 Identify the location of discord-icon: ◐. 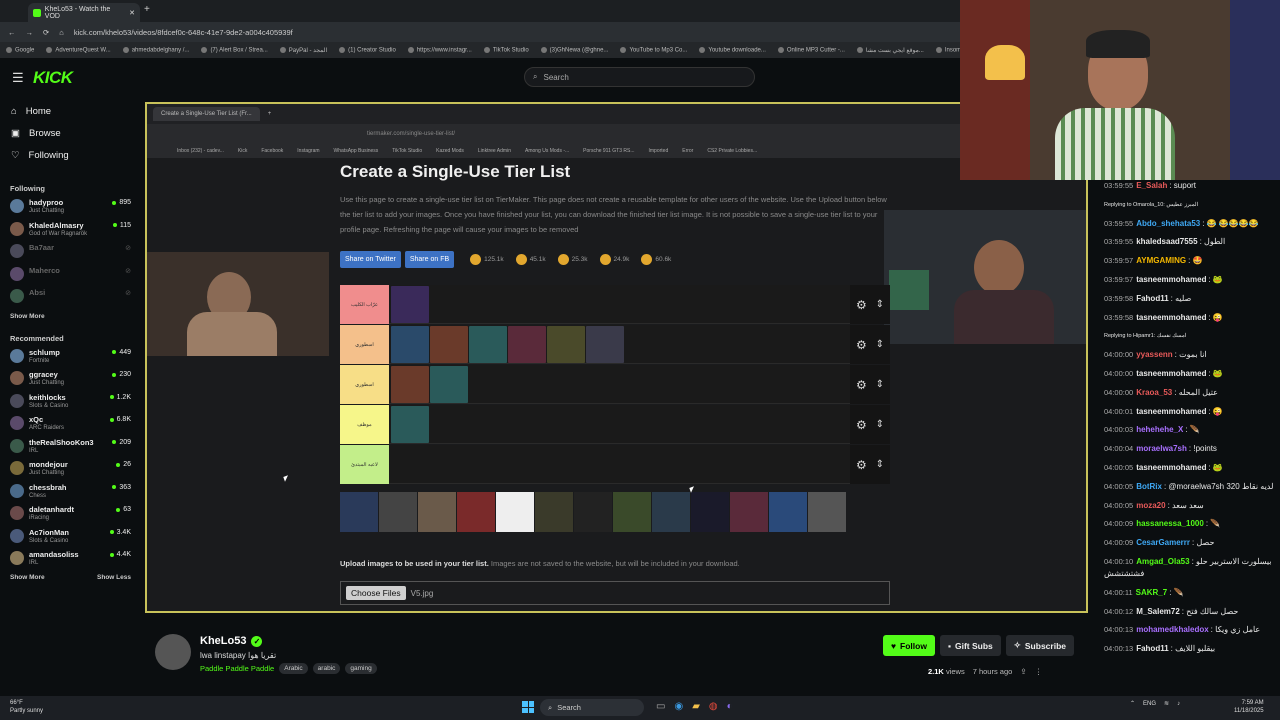
(730, 706).